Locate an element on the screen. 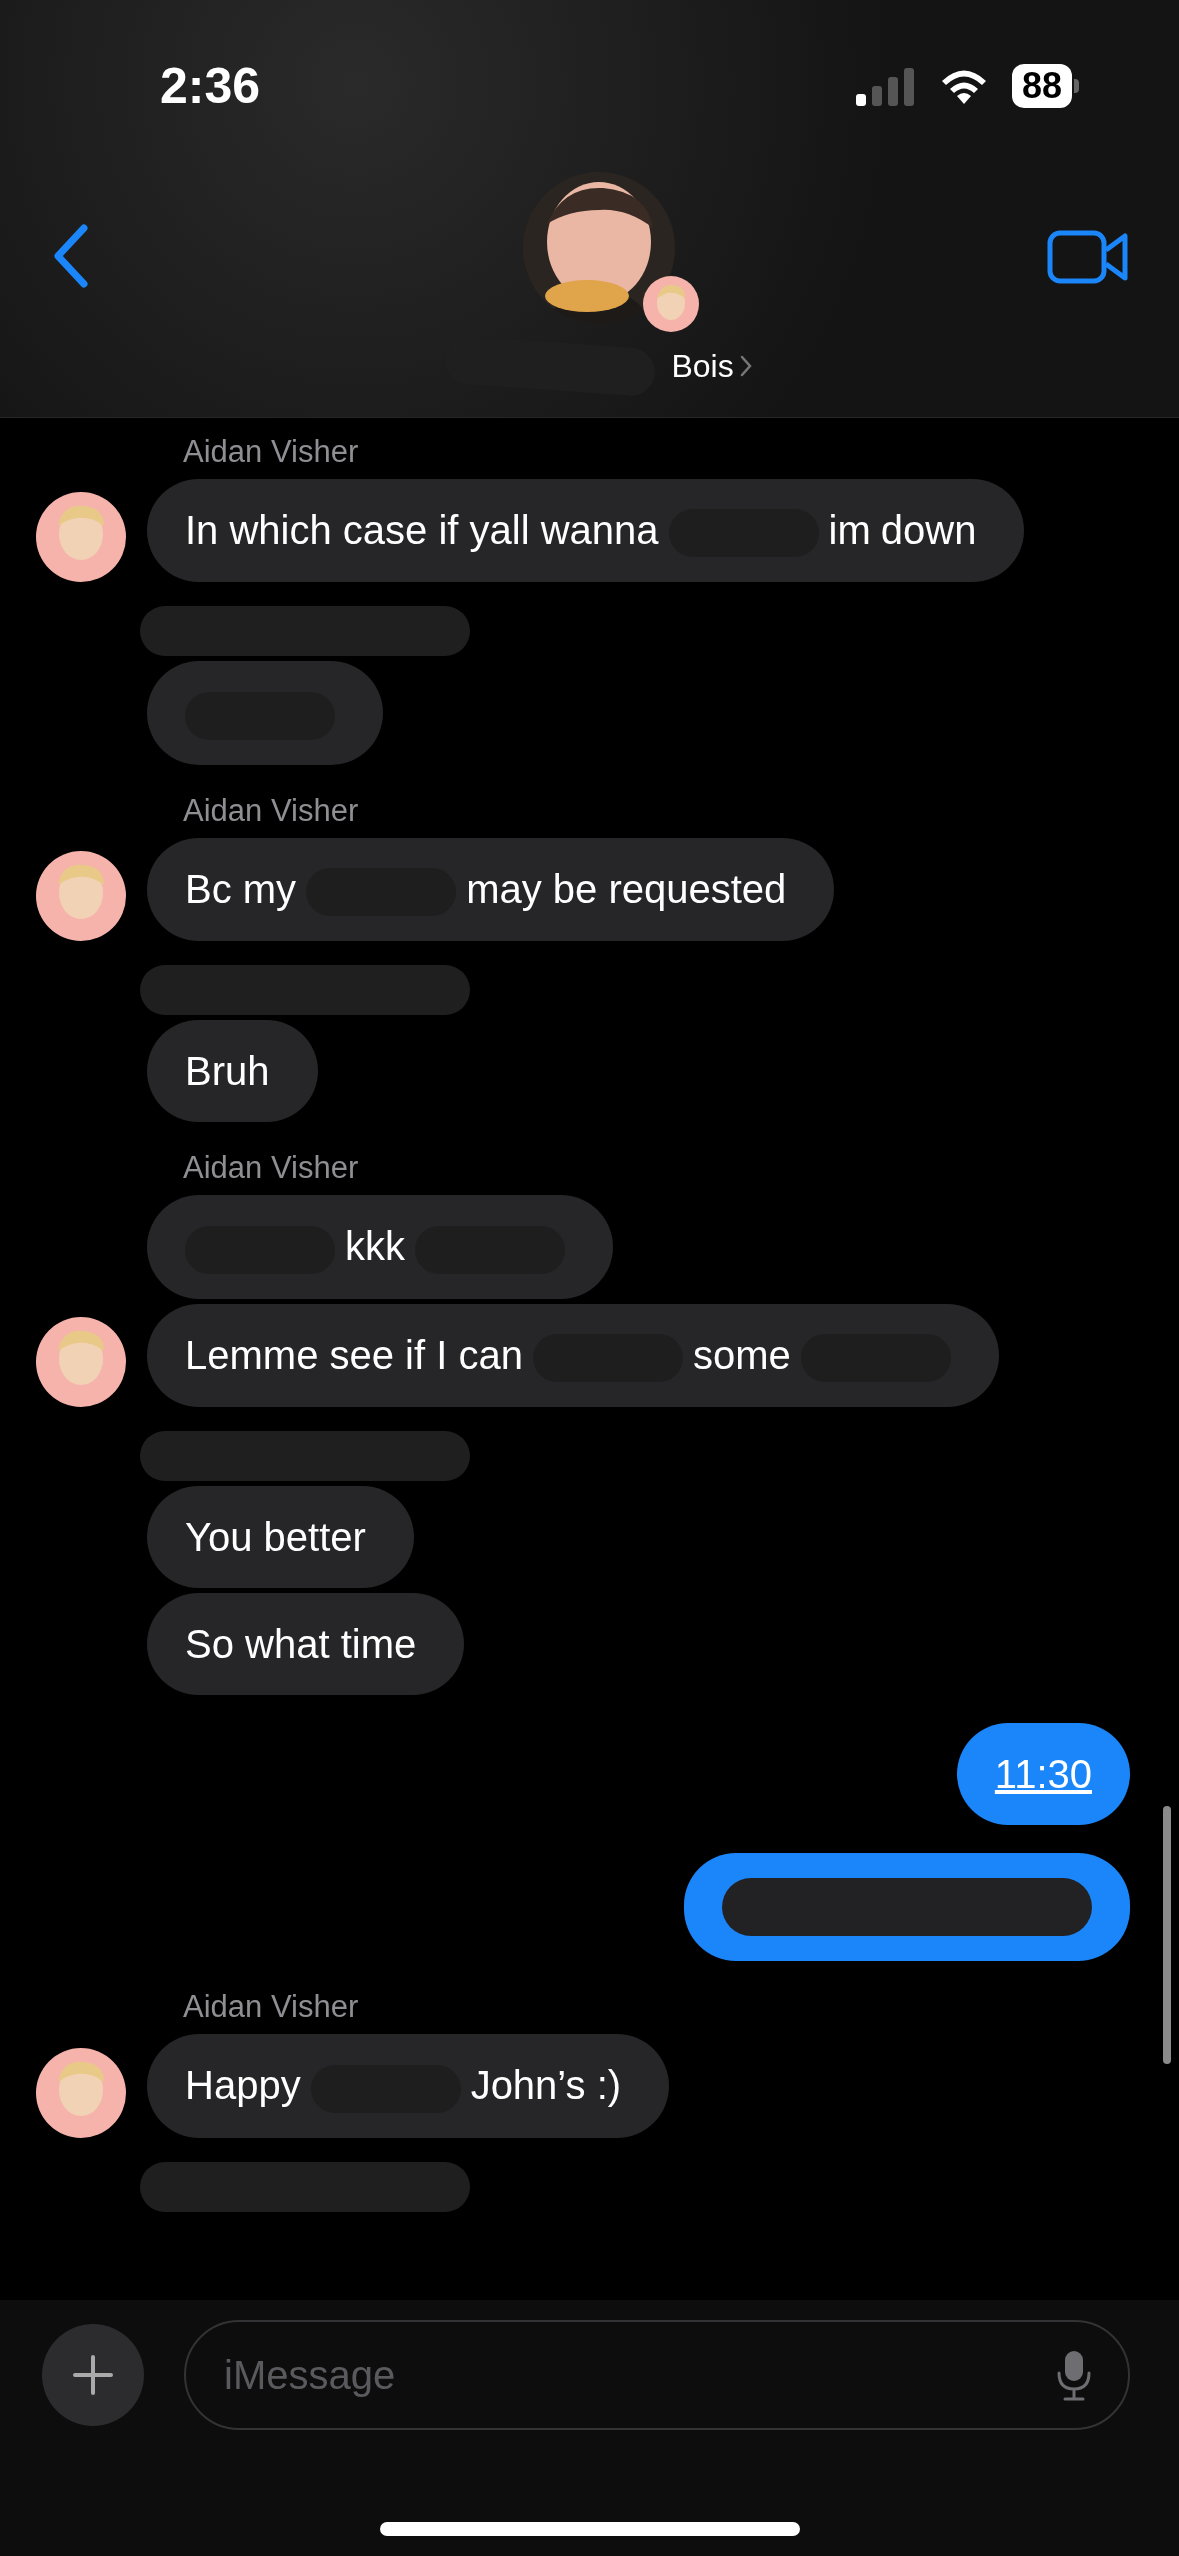  message-text: some is located at coordinates (741, 1354).